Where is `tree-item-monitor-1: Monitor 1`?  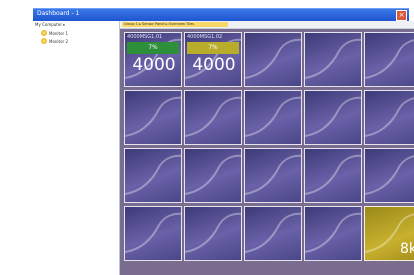
tree-item-monitor-1: Monitor 1 is located at coordinates (54, 33).